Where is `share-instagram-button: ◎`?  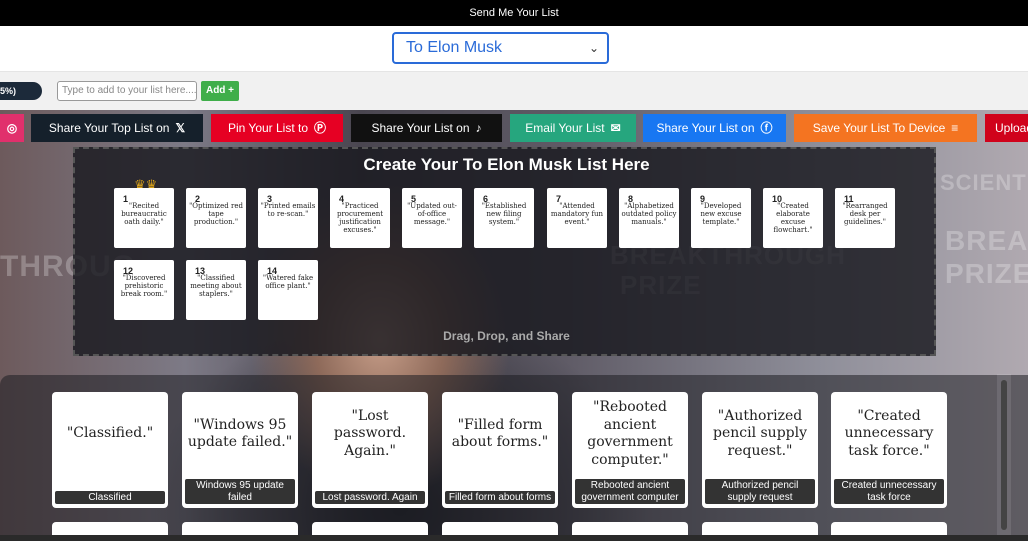
share-instagram-button: ◎ is located at coordinates (12, 128).